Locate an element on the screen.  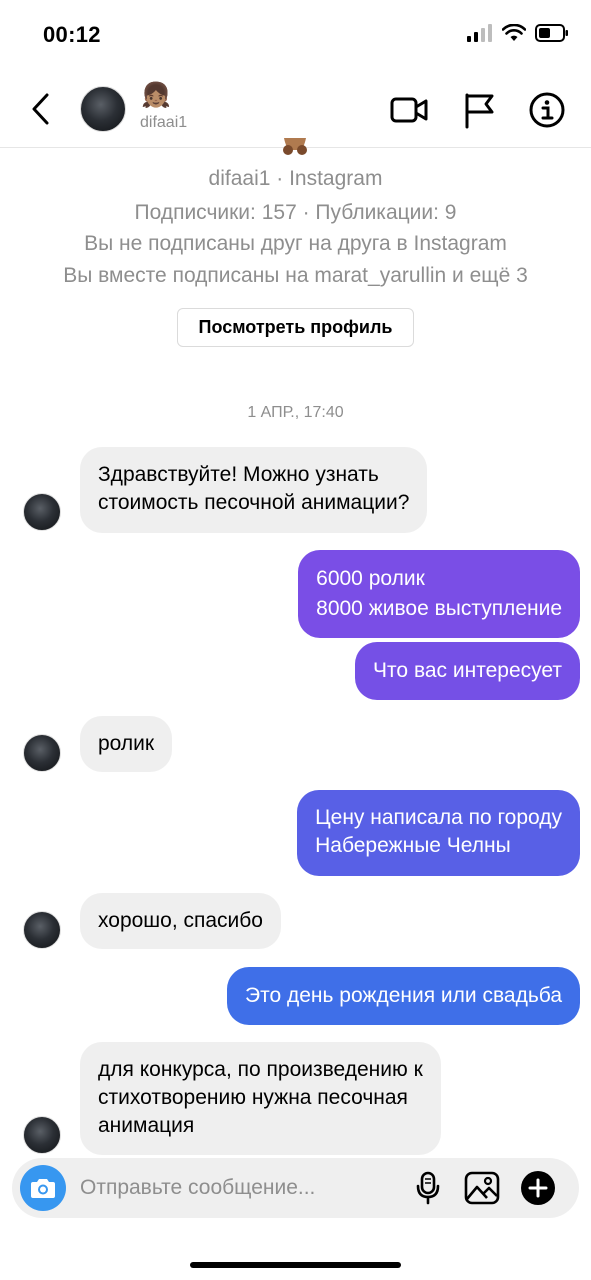
message-bubble-incoming: хорошо, спасибо is located at coordinates (180, 921).